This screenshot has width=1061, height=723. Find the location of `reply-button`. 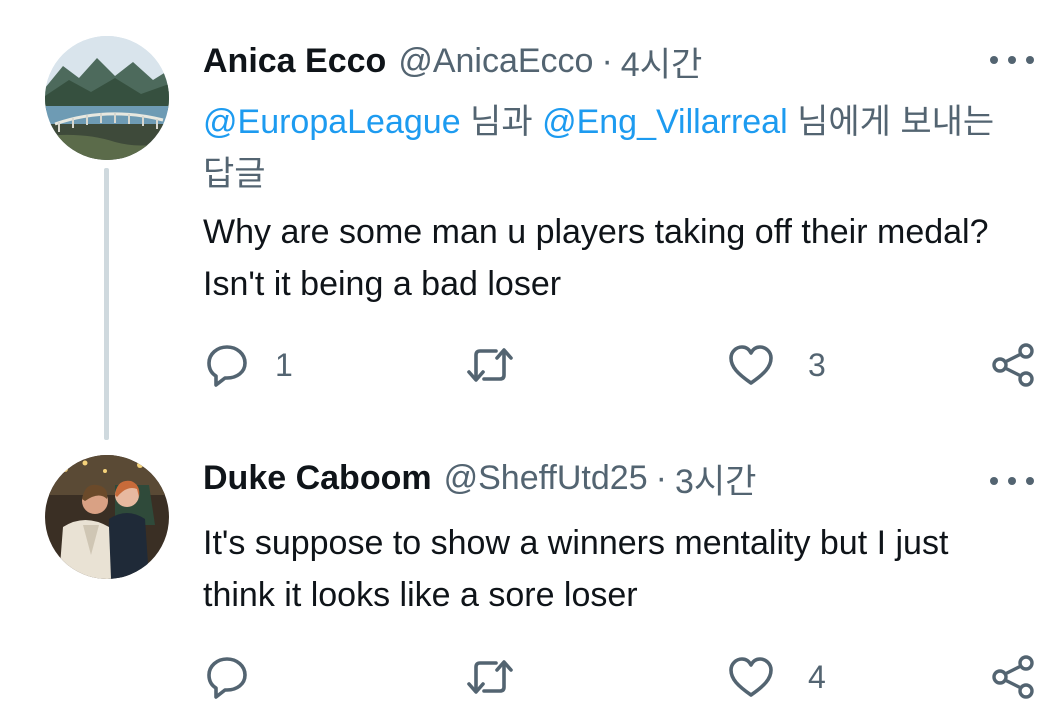

reply-button is located at coordinates (240, 677).